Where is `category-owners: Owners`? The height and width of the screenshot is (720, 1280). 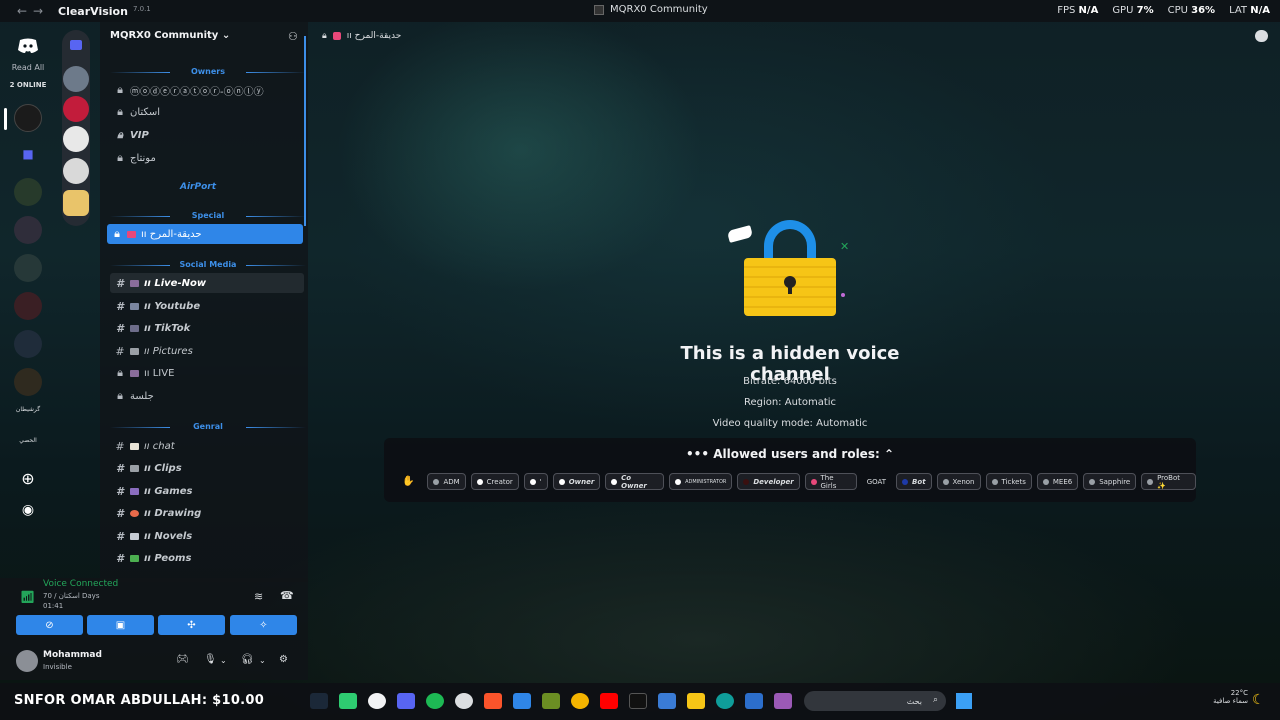 category-owners: Owners is located at coordinates (208, 71).